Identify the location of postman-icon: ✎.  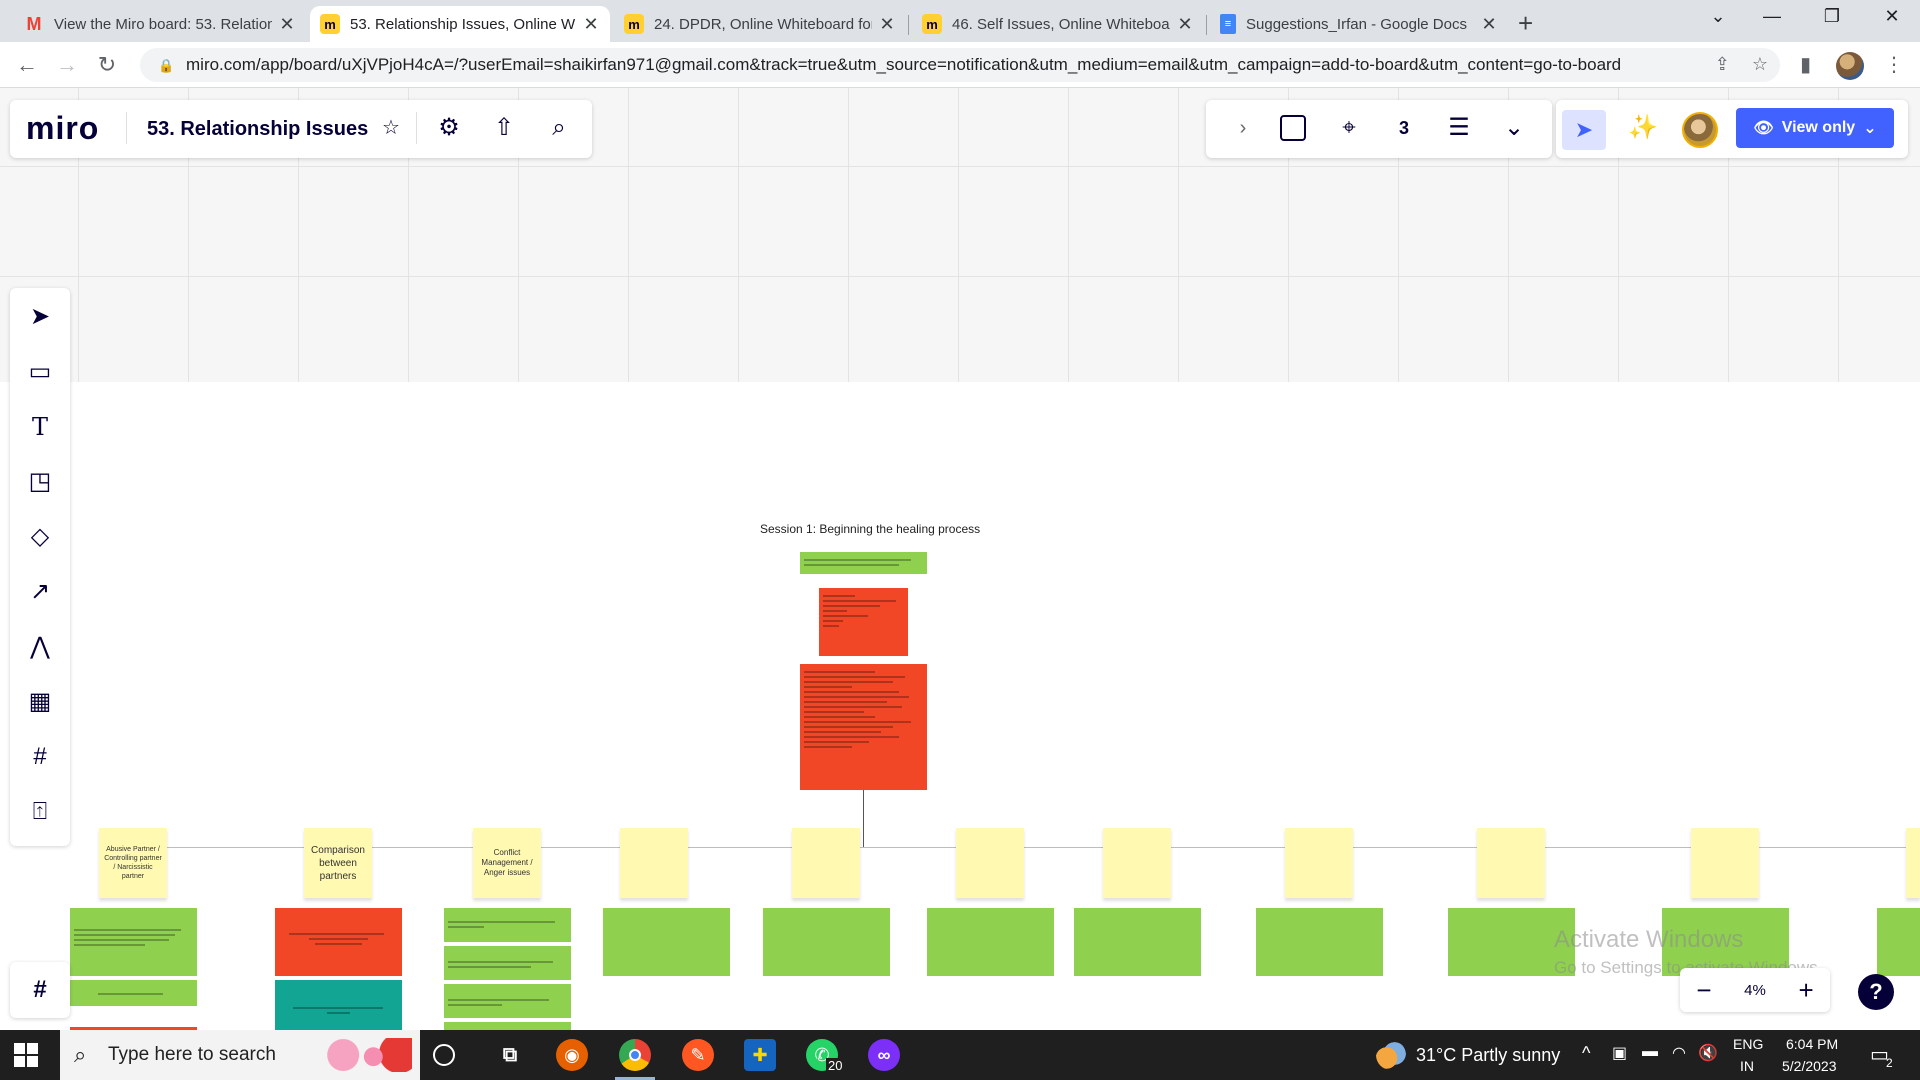
(698, 1055).